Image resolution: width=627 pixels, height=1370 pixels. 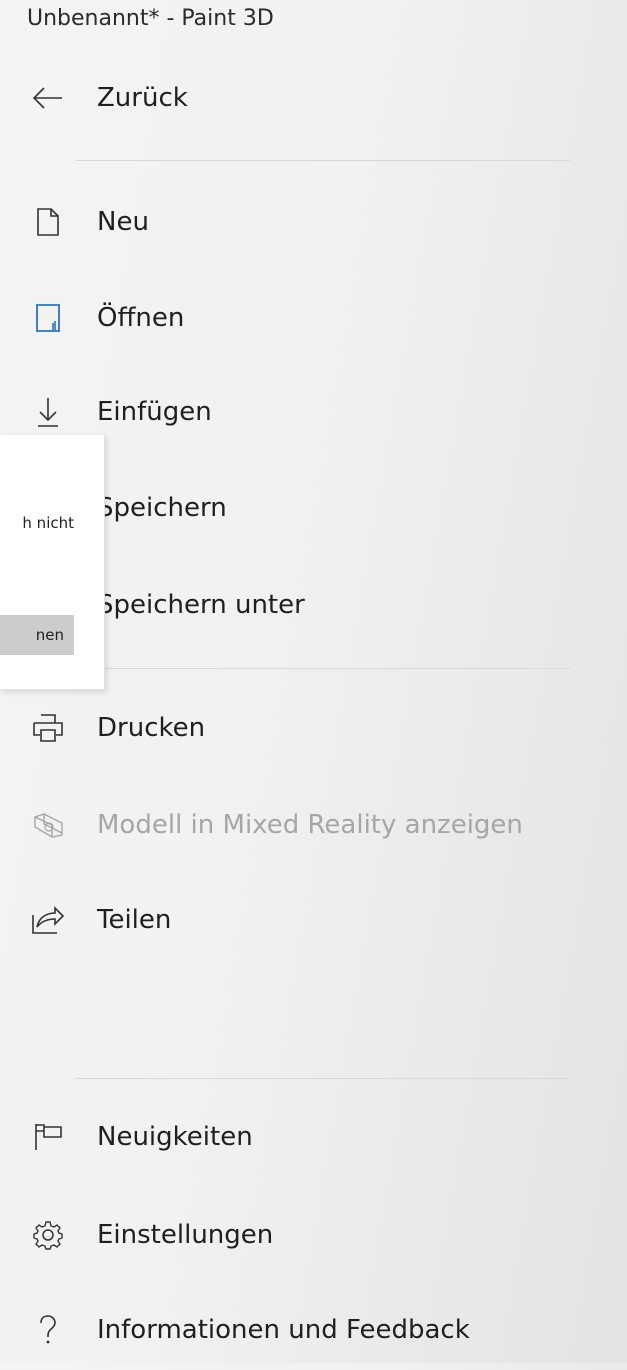 I want to click on share-icon, so click(x=48, y=920).